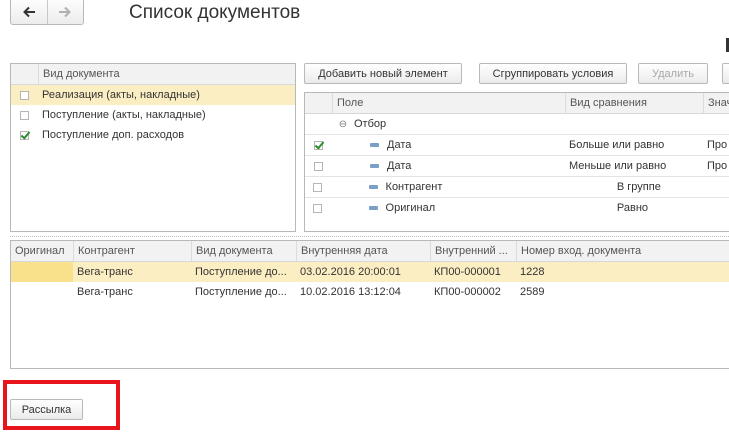 The image size is (729, 444). I want to click on delete-button: Удалить, so click(673, 73).